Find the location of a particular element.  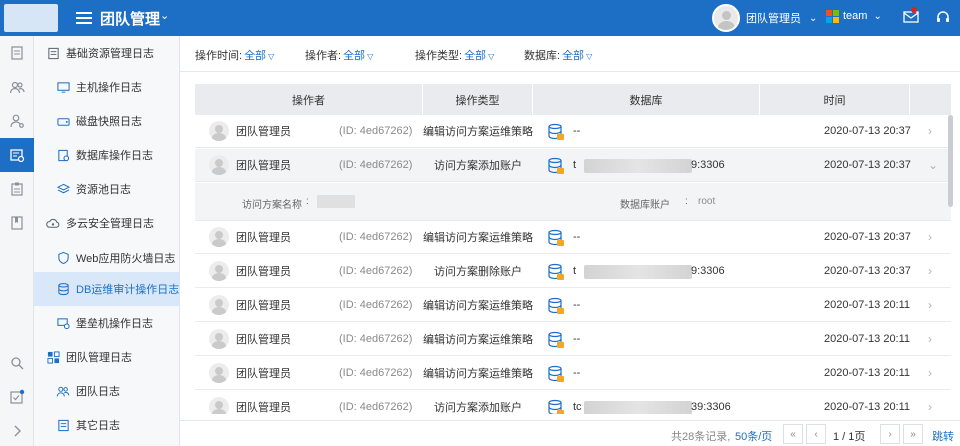

table-scrollbar is located at coordinates (950, 161).